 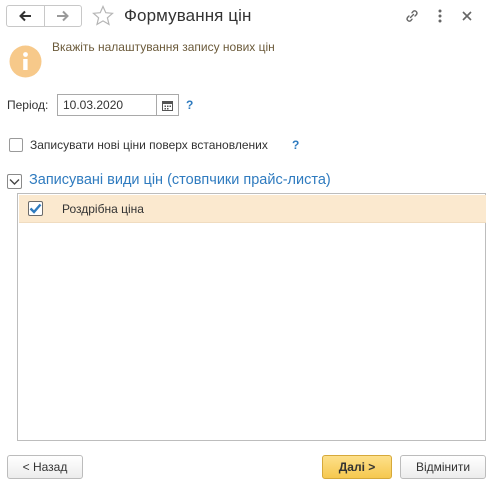 I want to click on close-button, so click(x=467, y=16).